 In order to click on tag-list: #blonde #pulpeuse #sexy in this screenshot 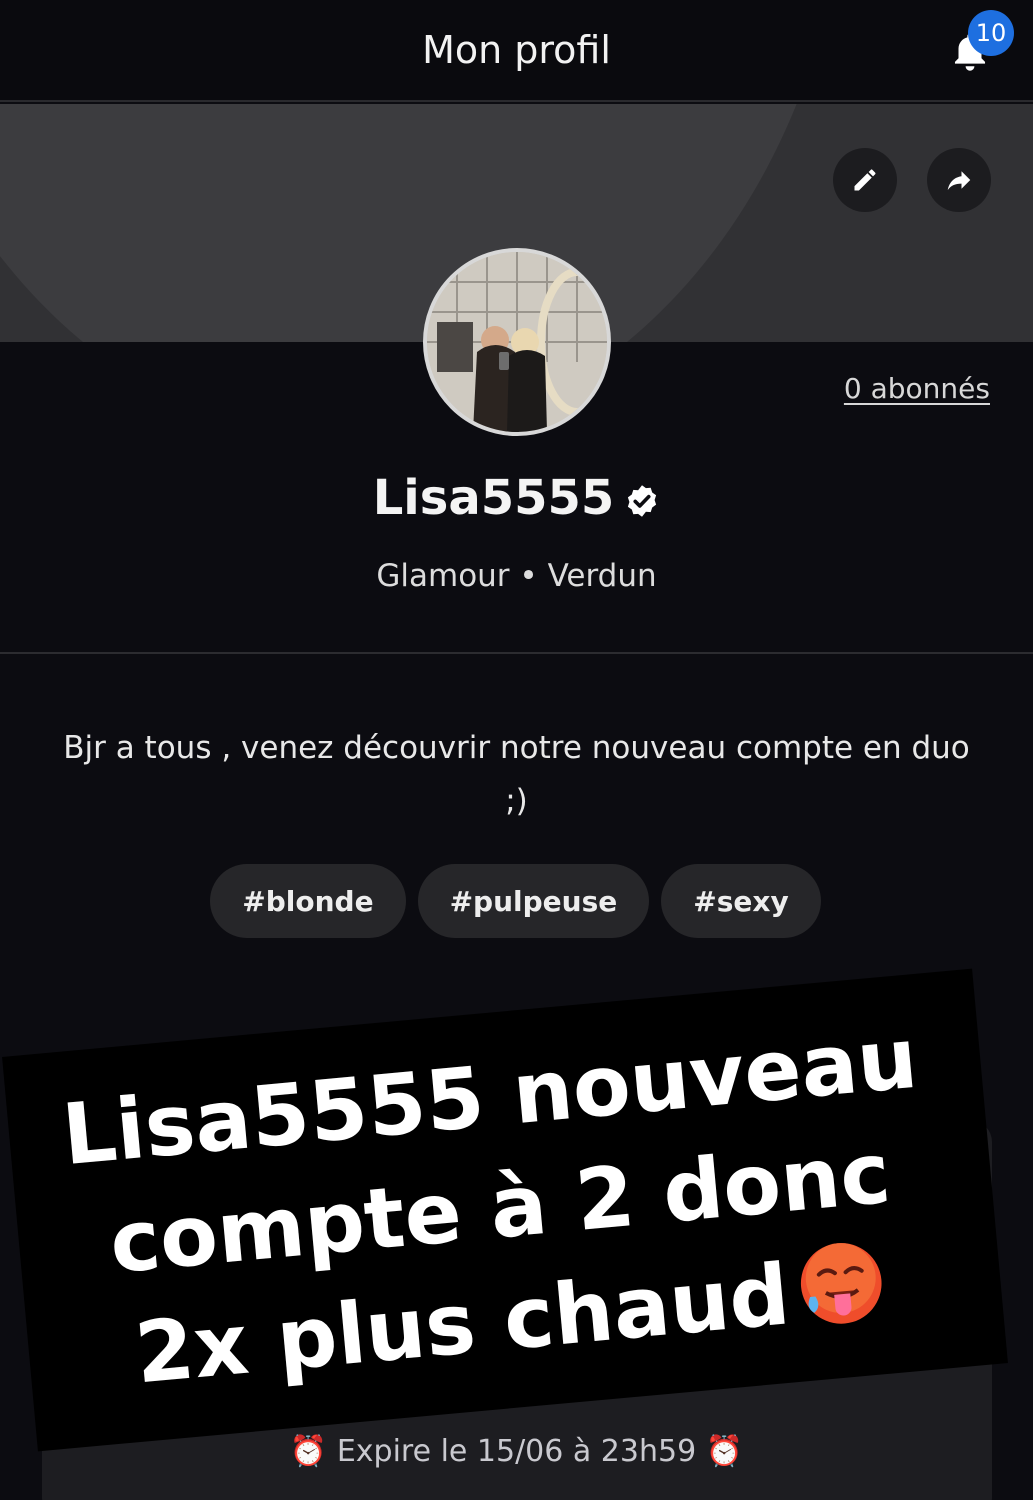, I will do `click(516, 901)`.